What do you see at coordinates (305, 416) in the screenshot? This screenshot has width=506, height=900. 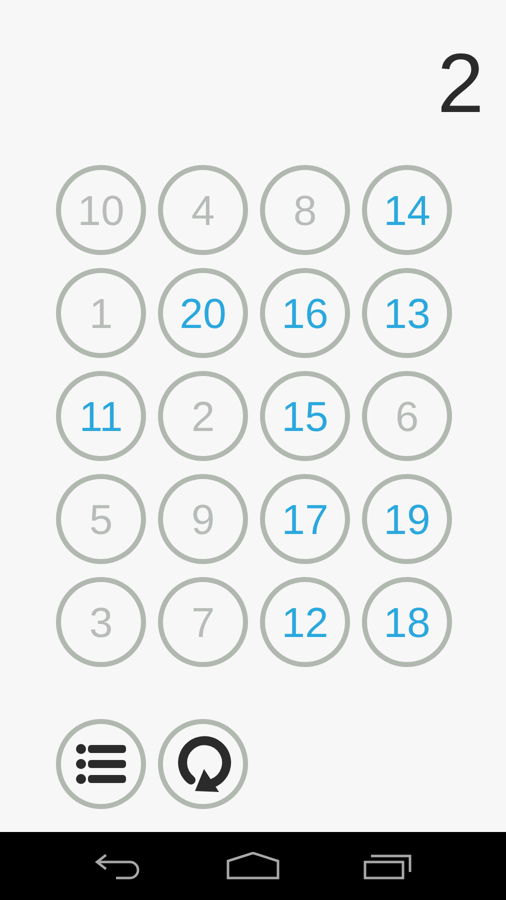 I see `number-tile: 15` at bounding box center [305, 416].